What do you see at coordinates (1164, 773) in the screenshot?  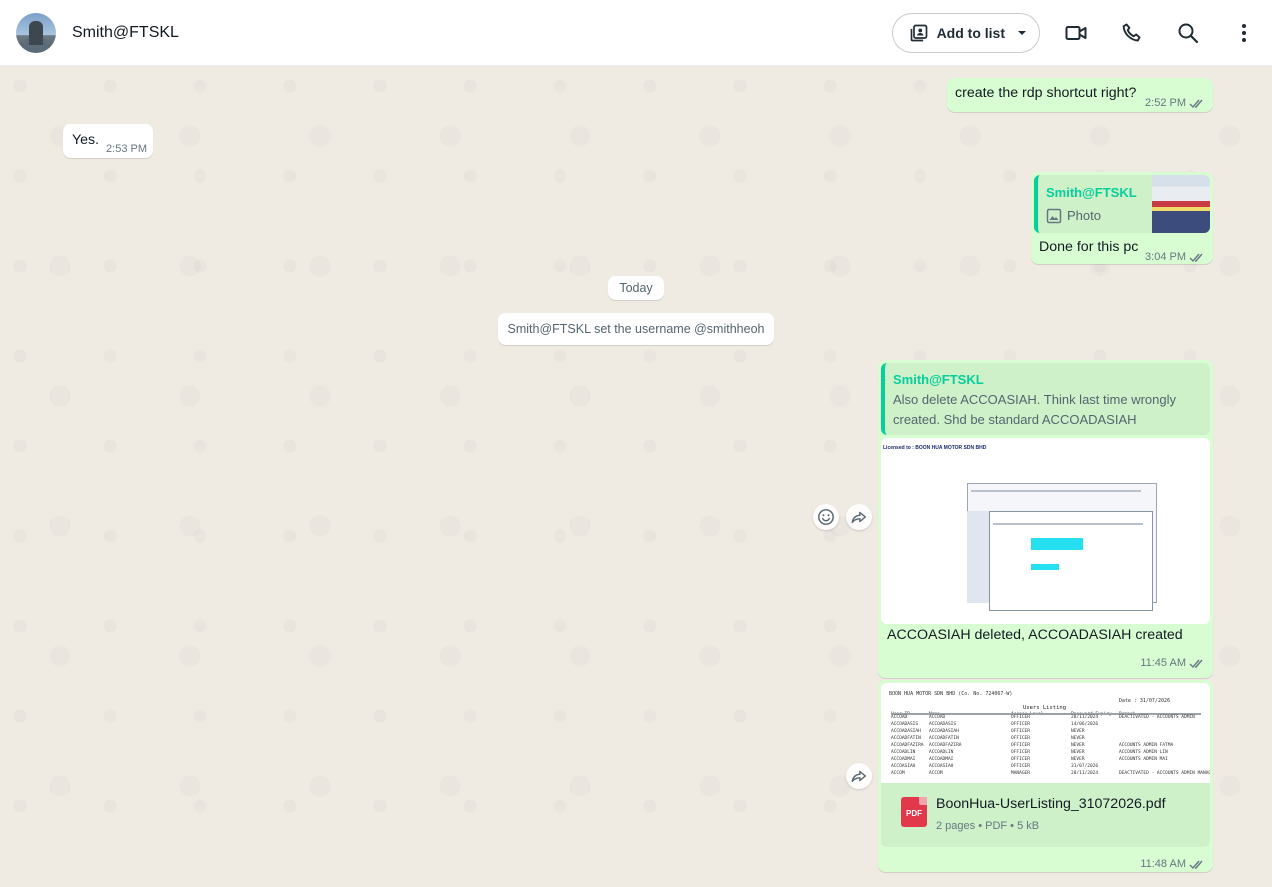 I see `doc-cell: DEACTIVATED - ACCOUNTS ADMIN MANAGER` at bounding box center [1164, 773].